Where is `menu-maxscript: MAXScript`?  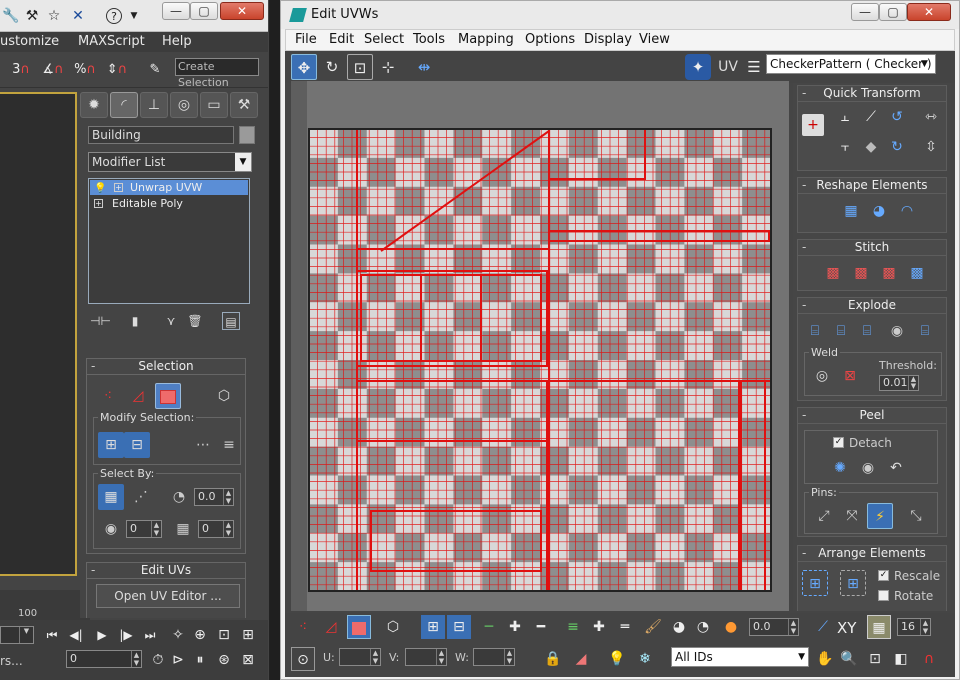 menu-maxscript: MAXScript is located at coordinates (111, 41).